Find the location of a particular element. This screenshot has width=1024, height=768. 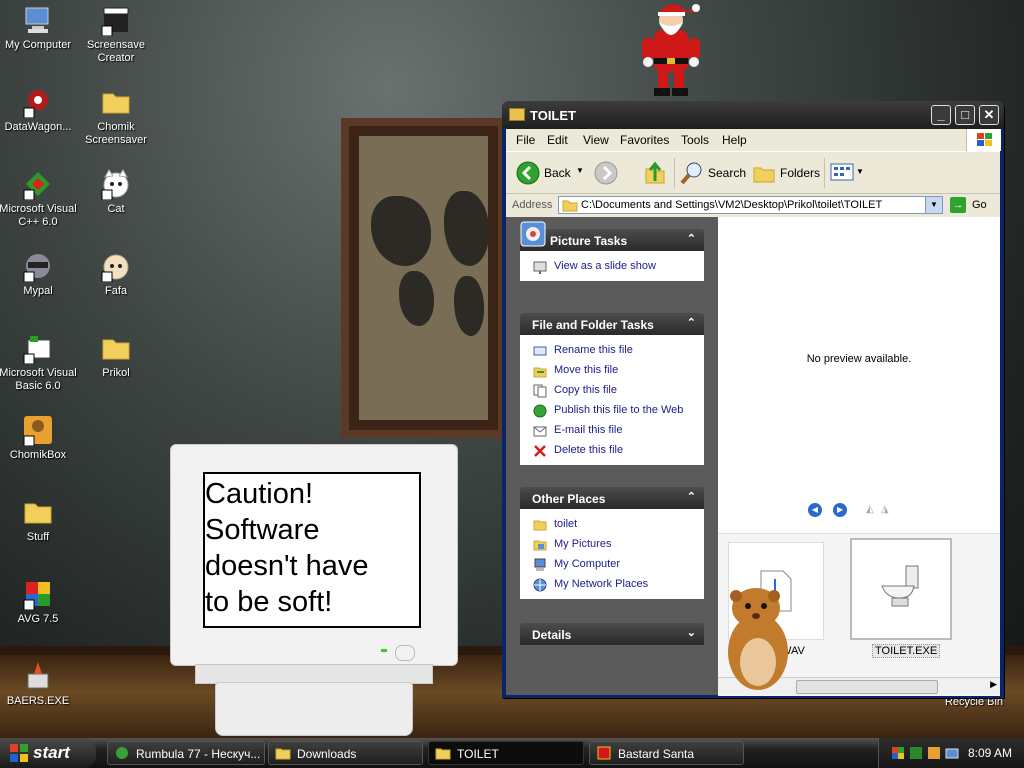

desktop-icon-vb6: Microsoft Visual Basic 6.0 is located at coordinates (39, 362).